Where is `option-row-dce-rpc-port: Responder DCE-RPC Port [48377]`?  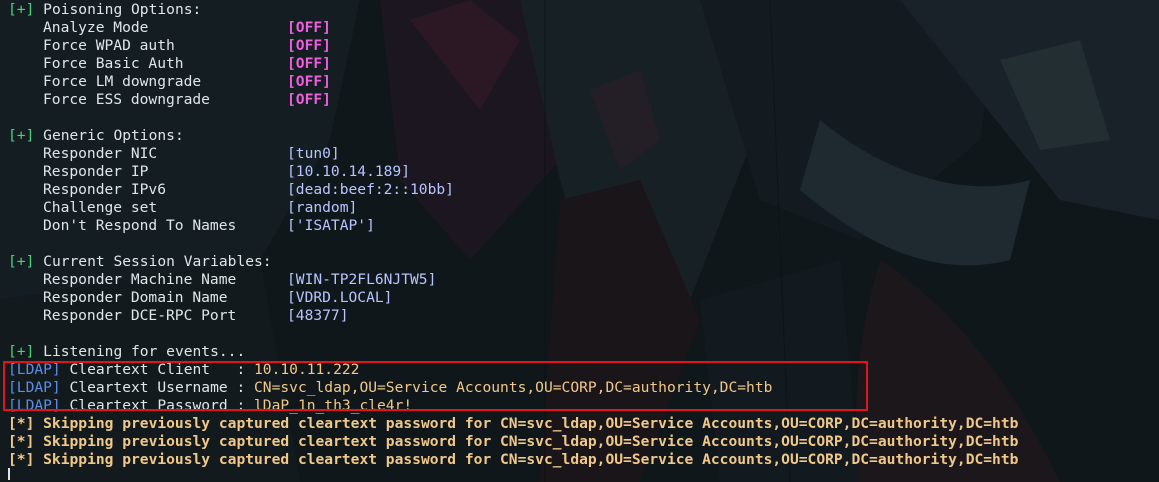
option-row-dce-rpc-port: Responder DCE-RPC Port [48377] is located at coordinates (513, 316).